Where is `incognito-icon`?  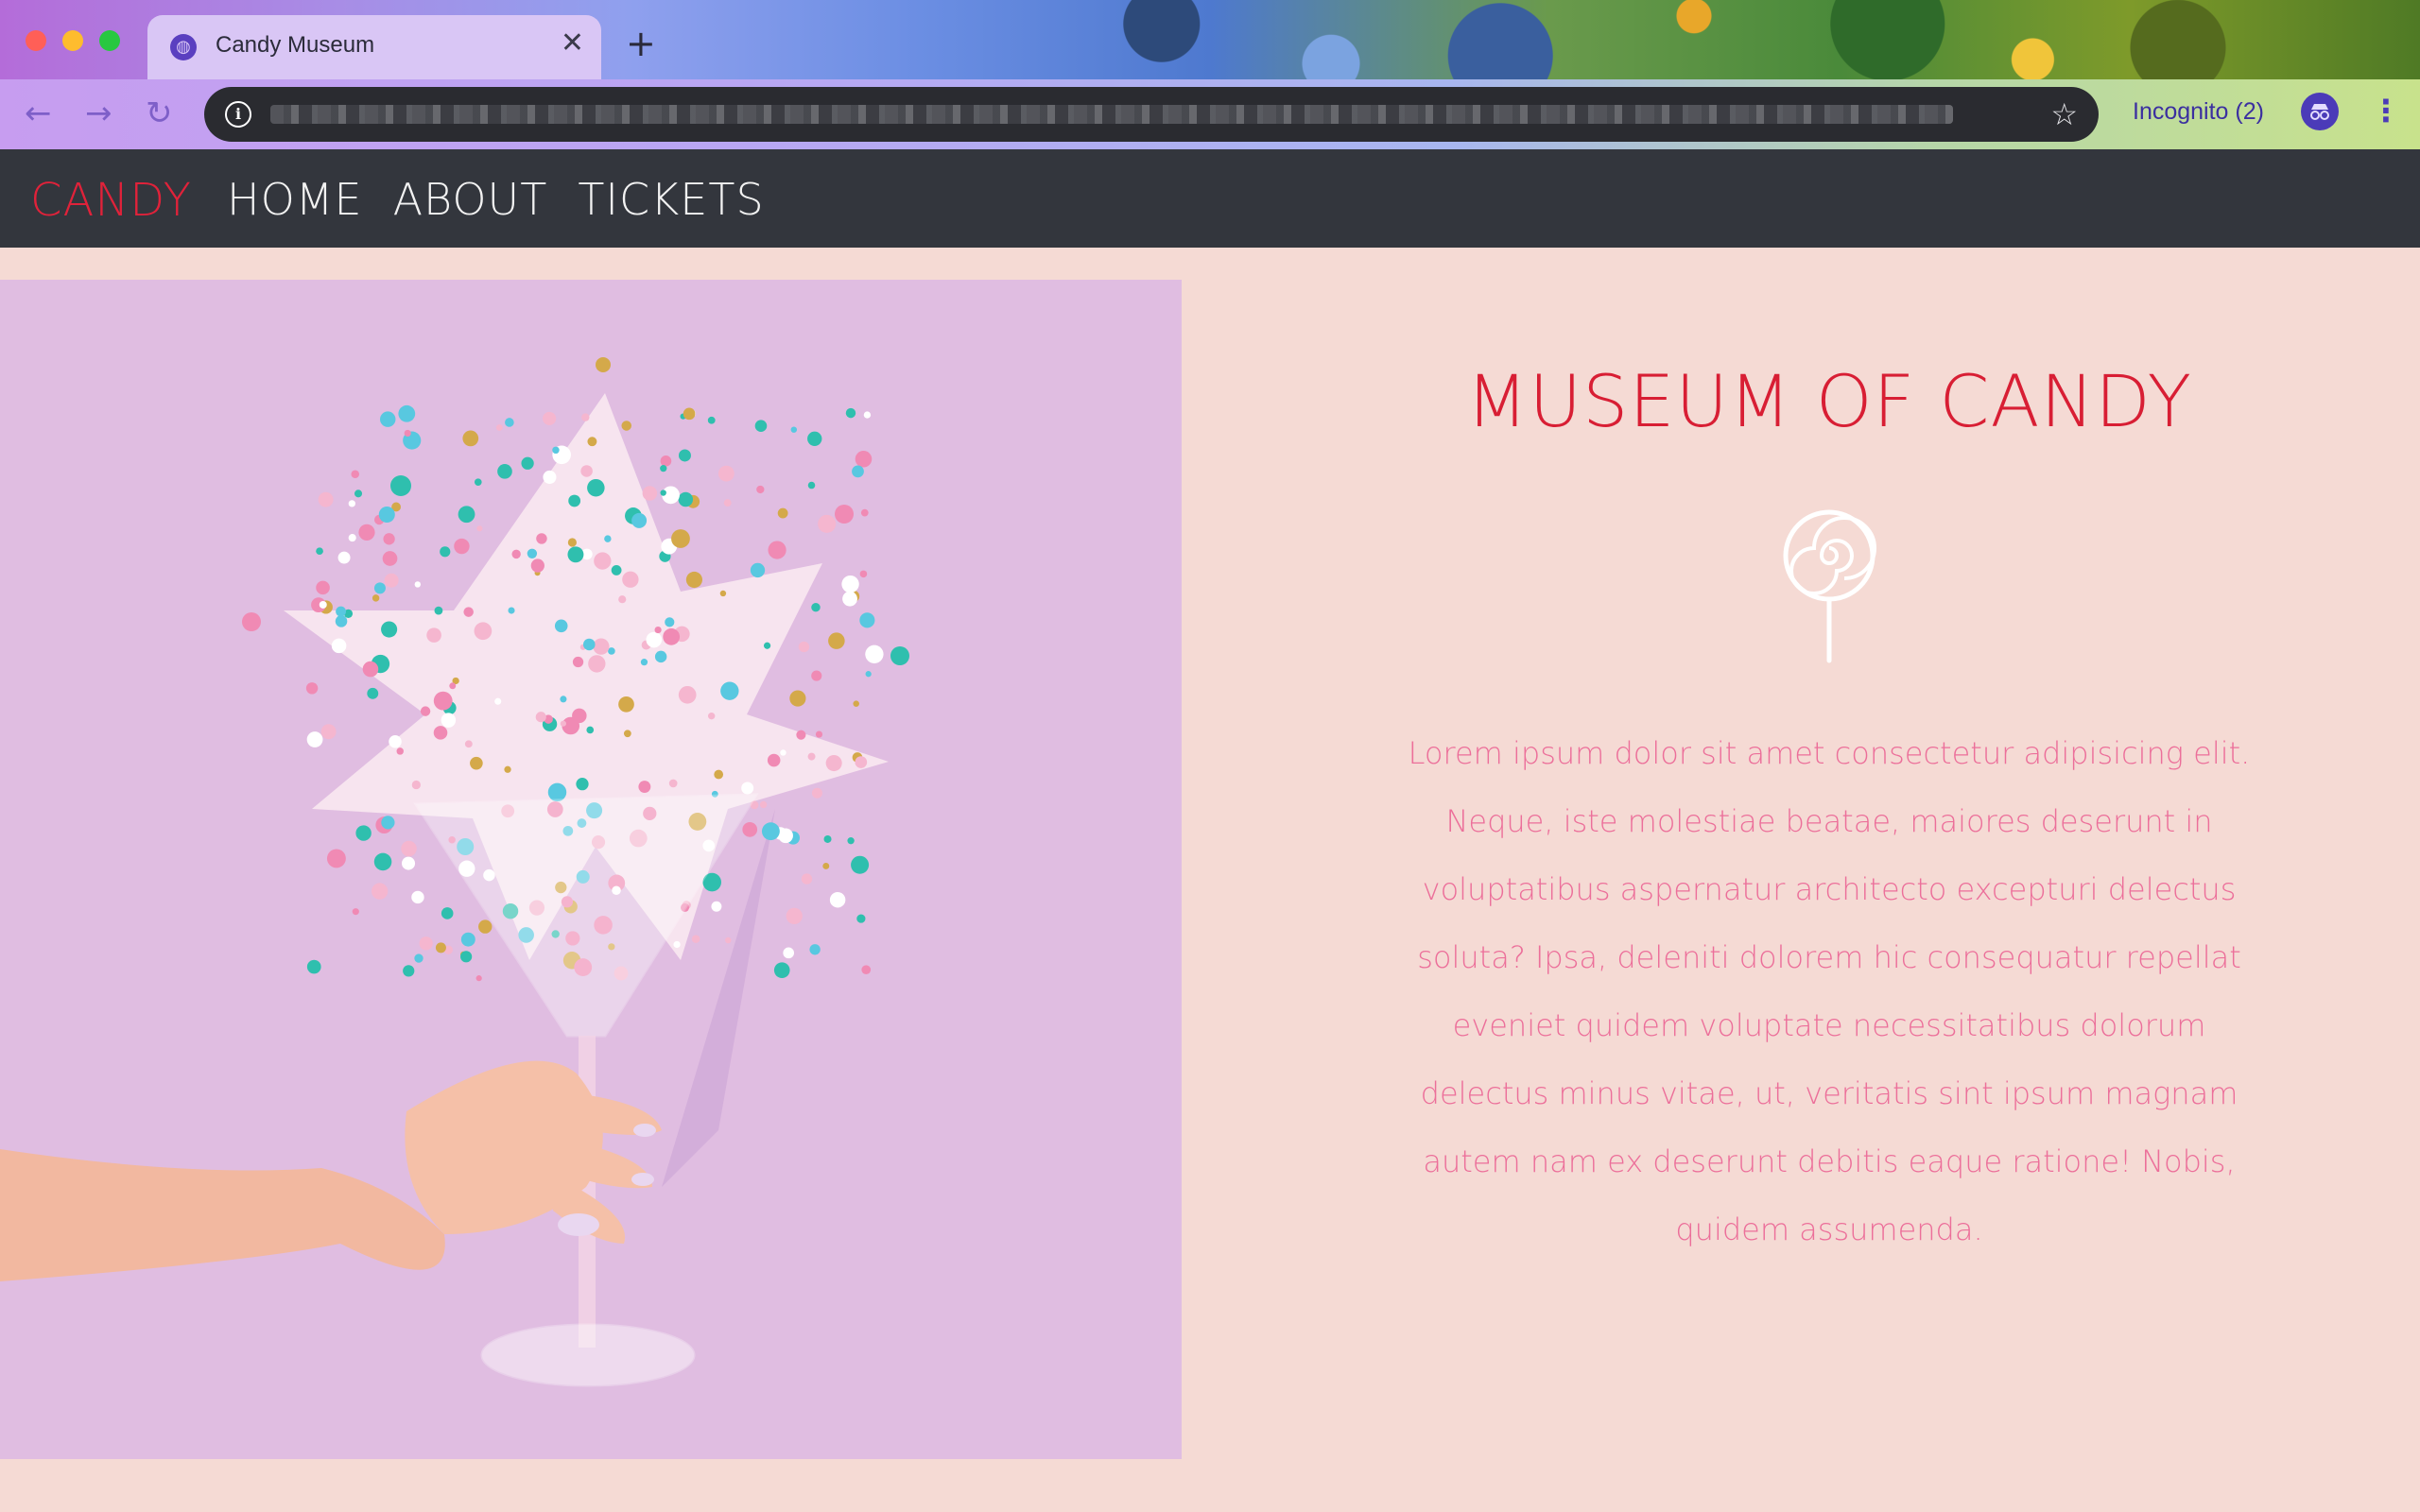
incognito-icon is located at coordinates (2320, 111).